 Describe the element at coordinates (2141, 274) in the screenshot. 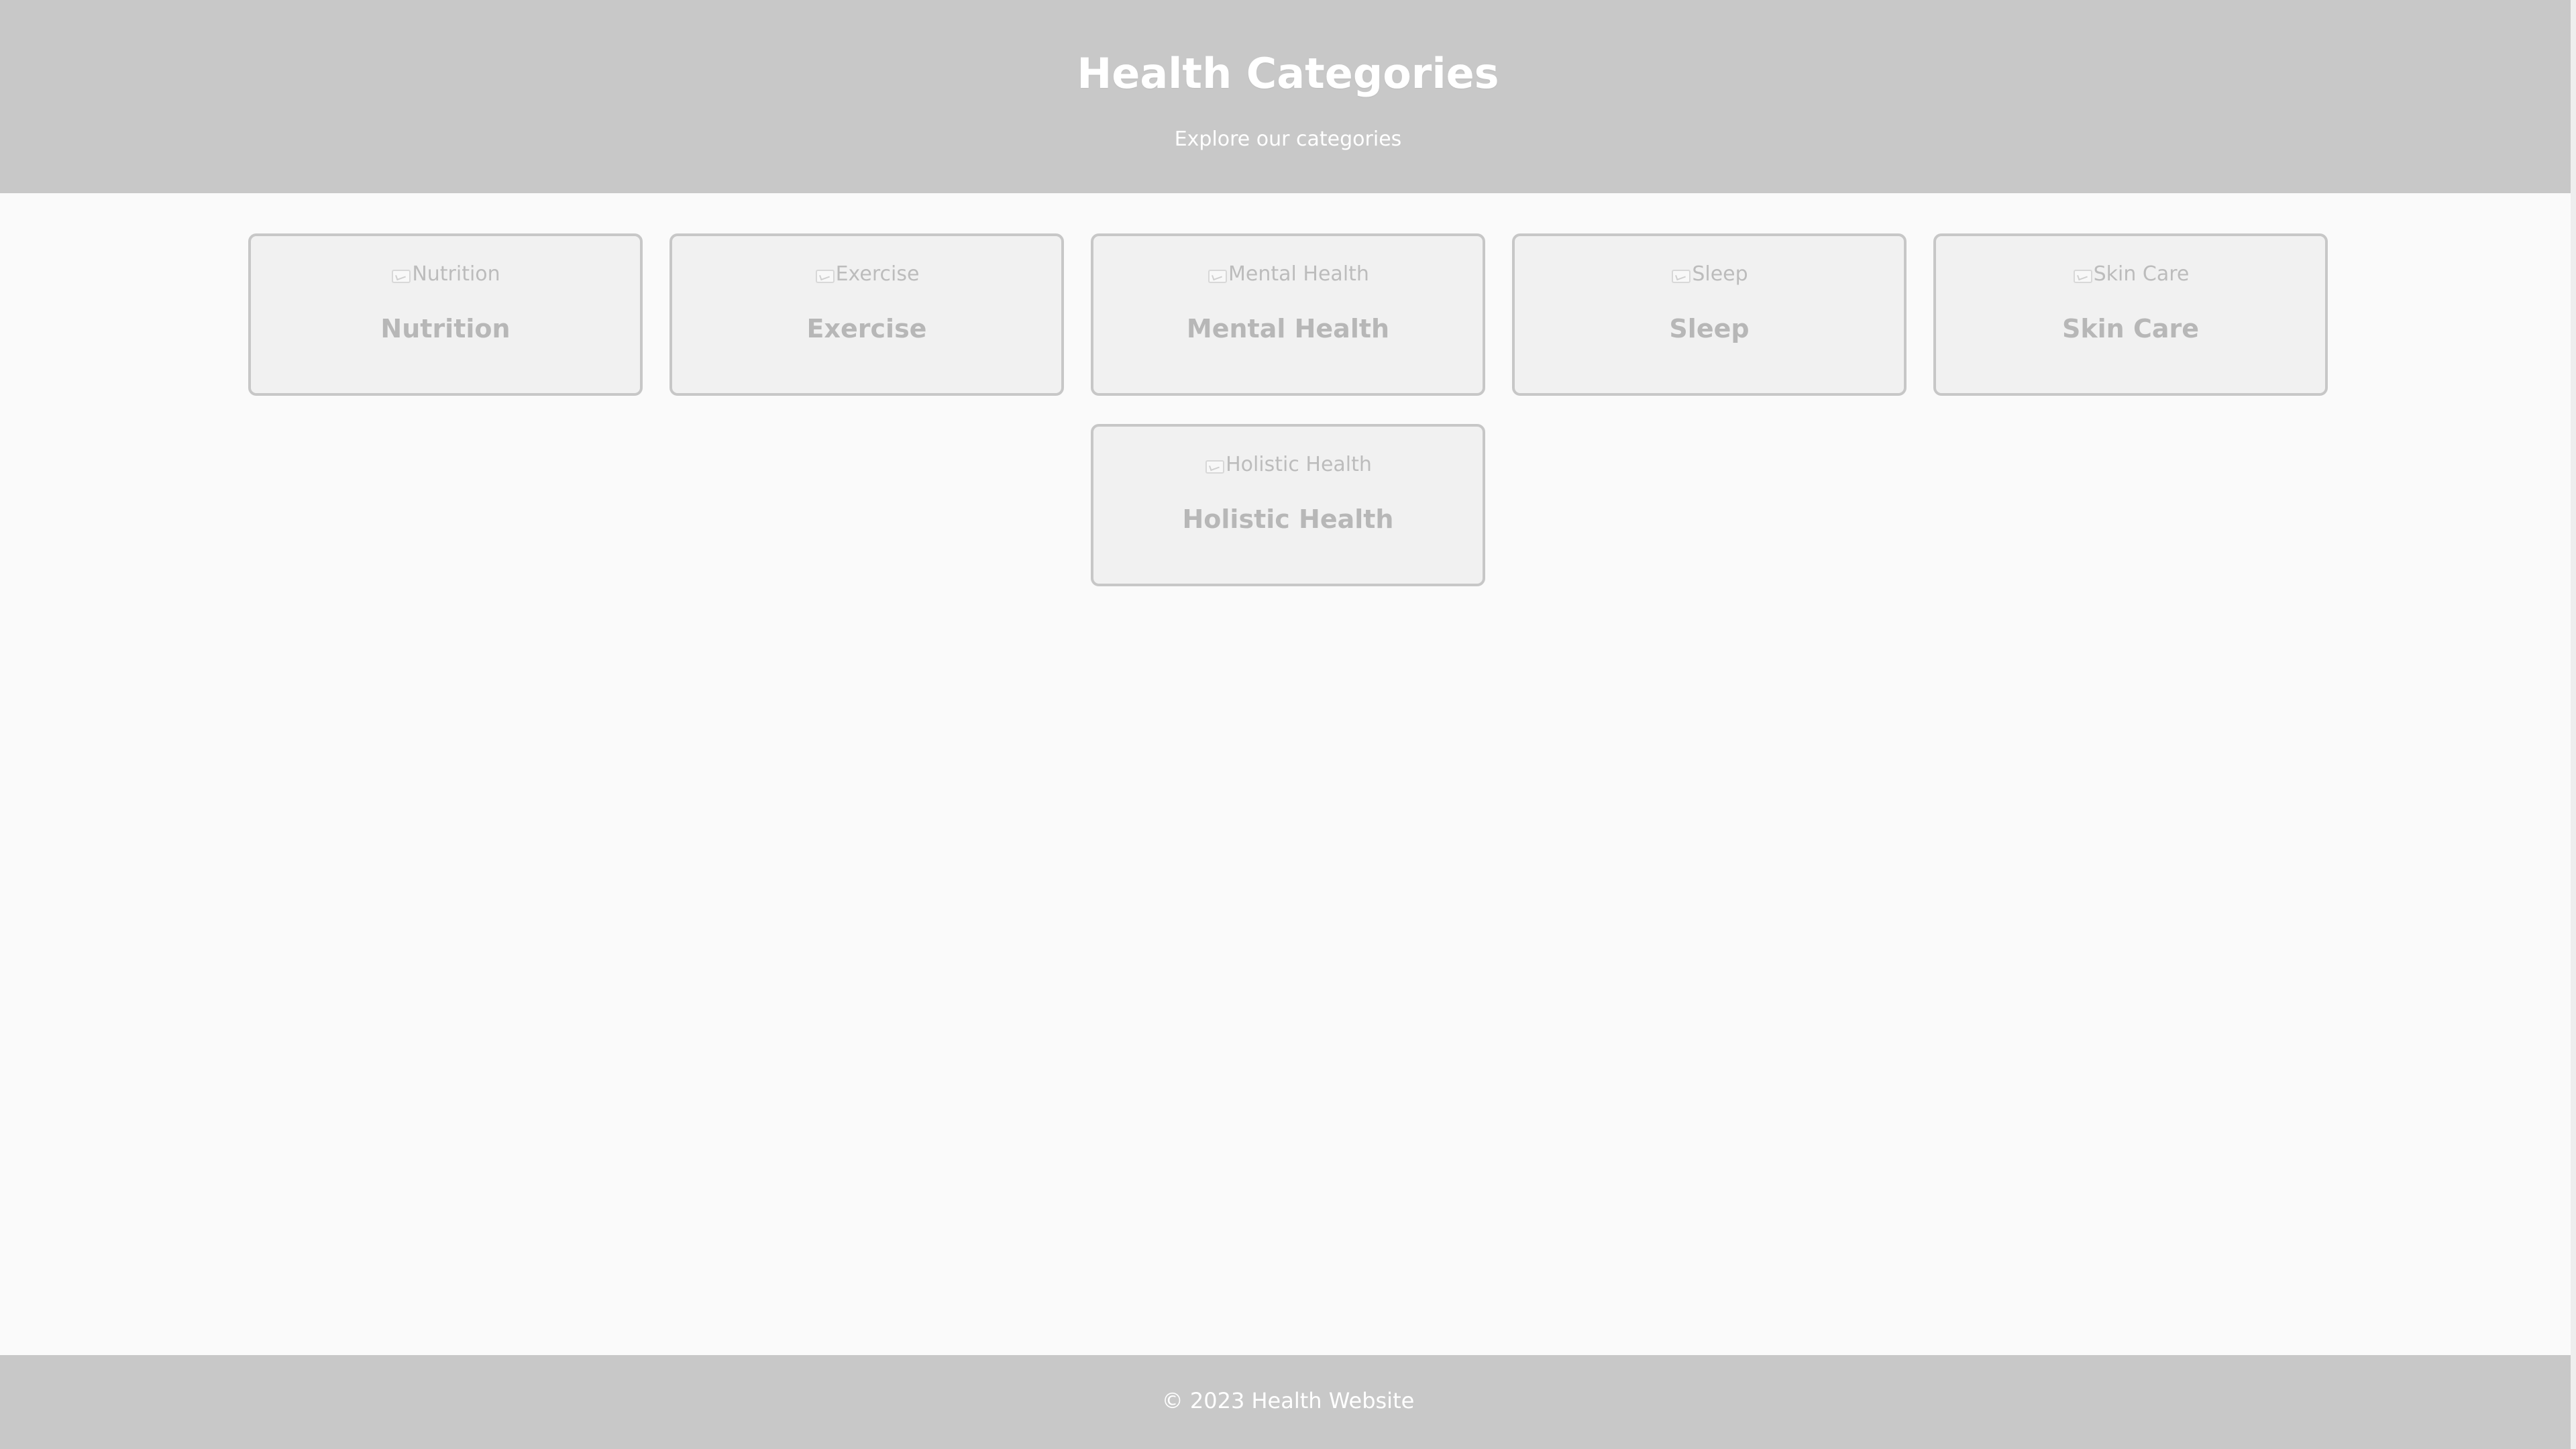

I see `category-image-alt: Skin Care` at that location.